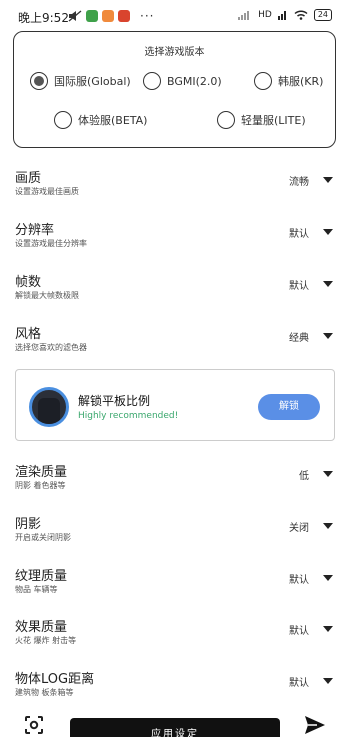 Image resolution: width=350 pixels, height=737 pixels. What do you see at coordinates (75, 16) in the screenshot?
I see `mute-icon` at bounding box center [75, 16].